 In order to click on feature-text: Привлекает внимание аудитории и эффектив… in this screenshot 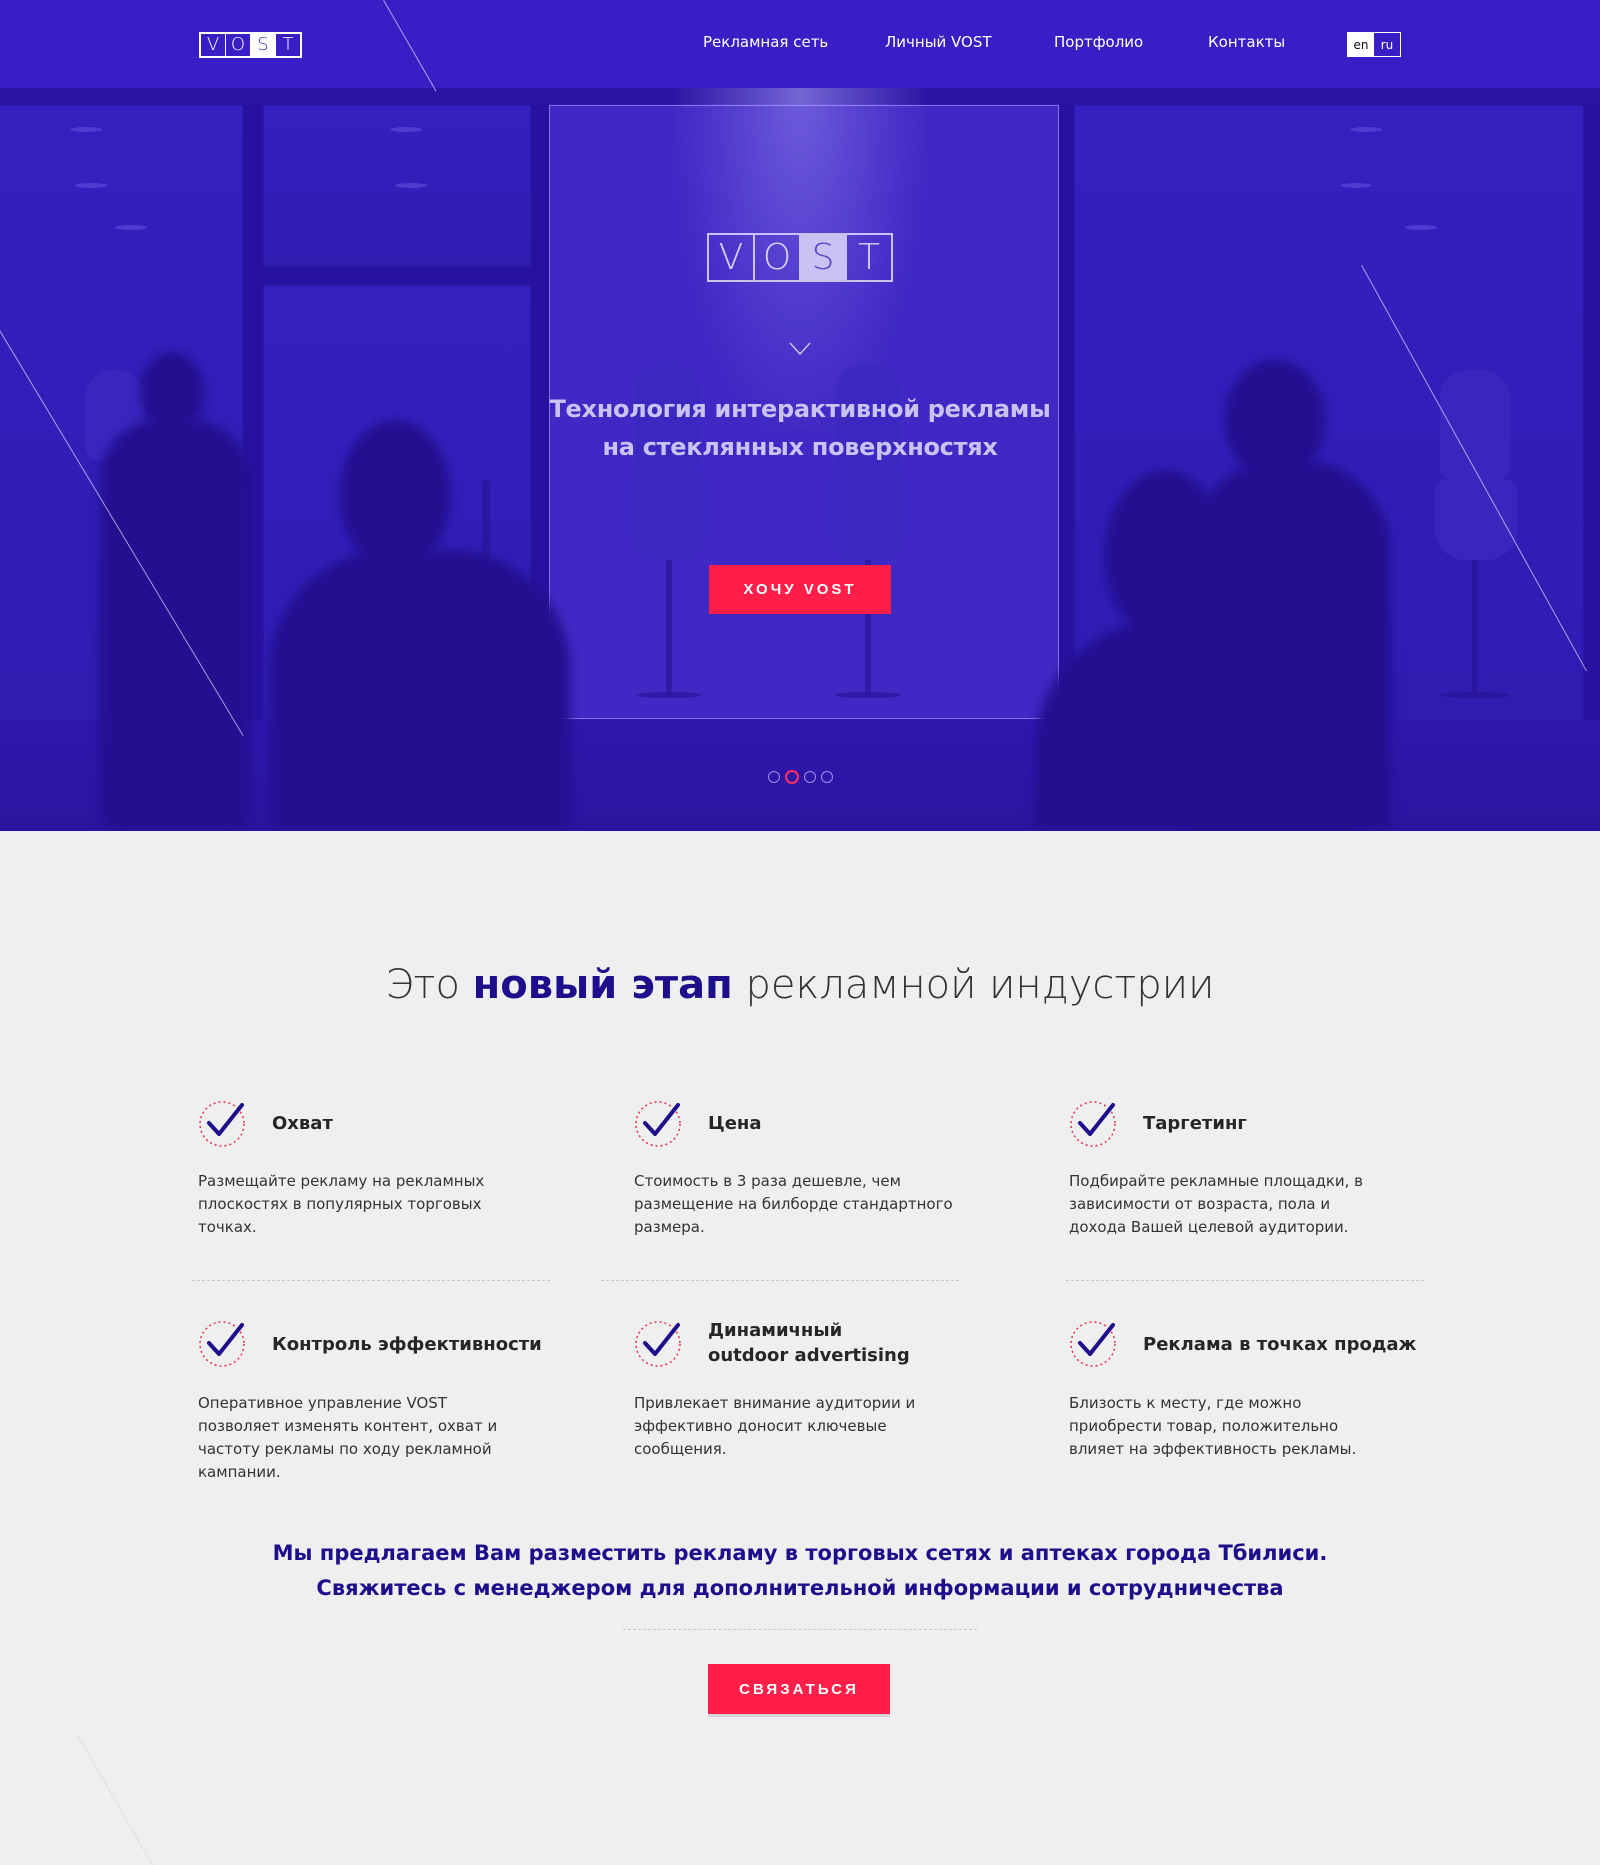, I will do `click(775, 1426)`.